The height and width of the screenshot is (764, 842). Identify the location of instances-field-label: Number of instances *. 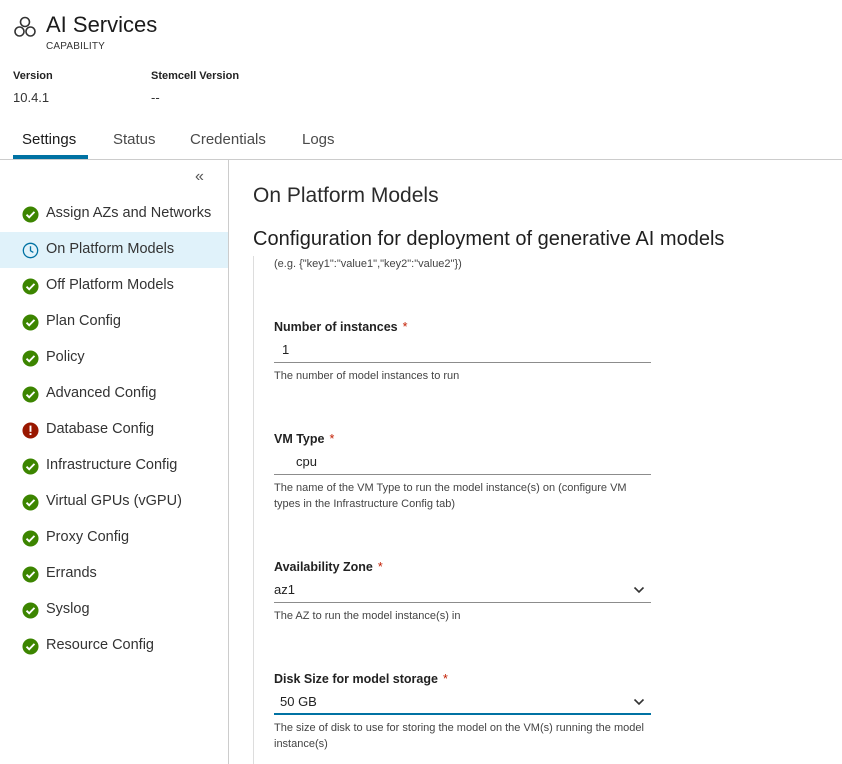
(341, 327).